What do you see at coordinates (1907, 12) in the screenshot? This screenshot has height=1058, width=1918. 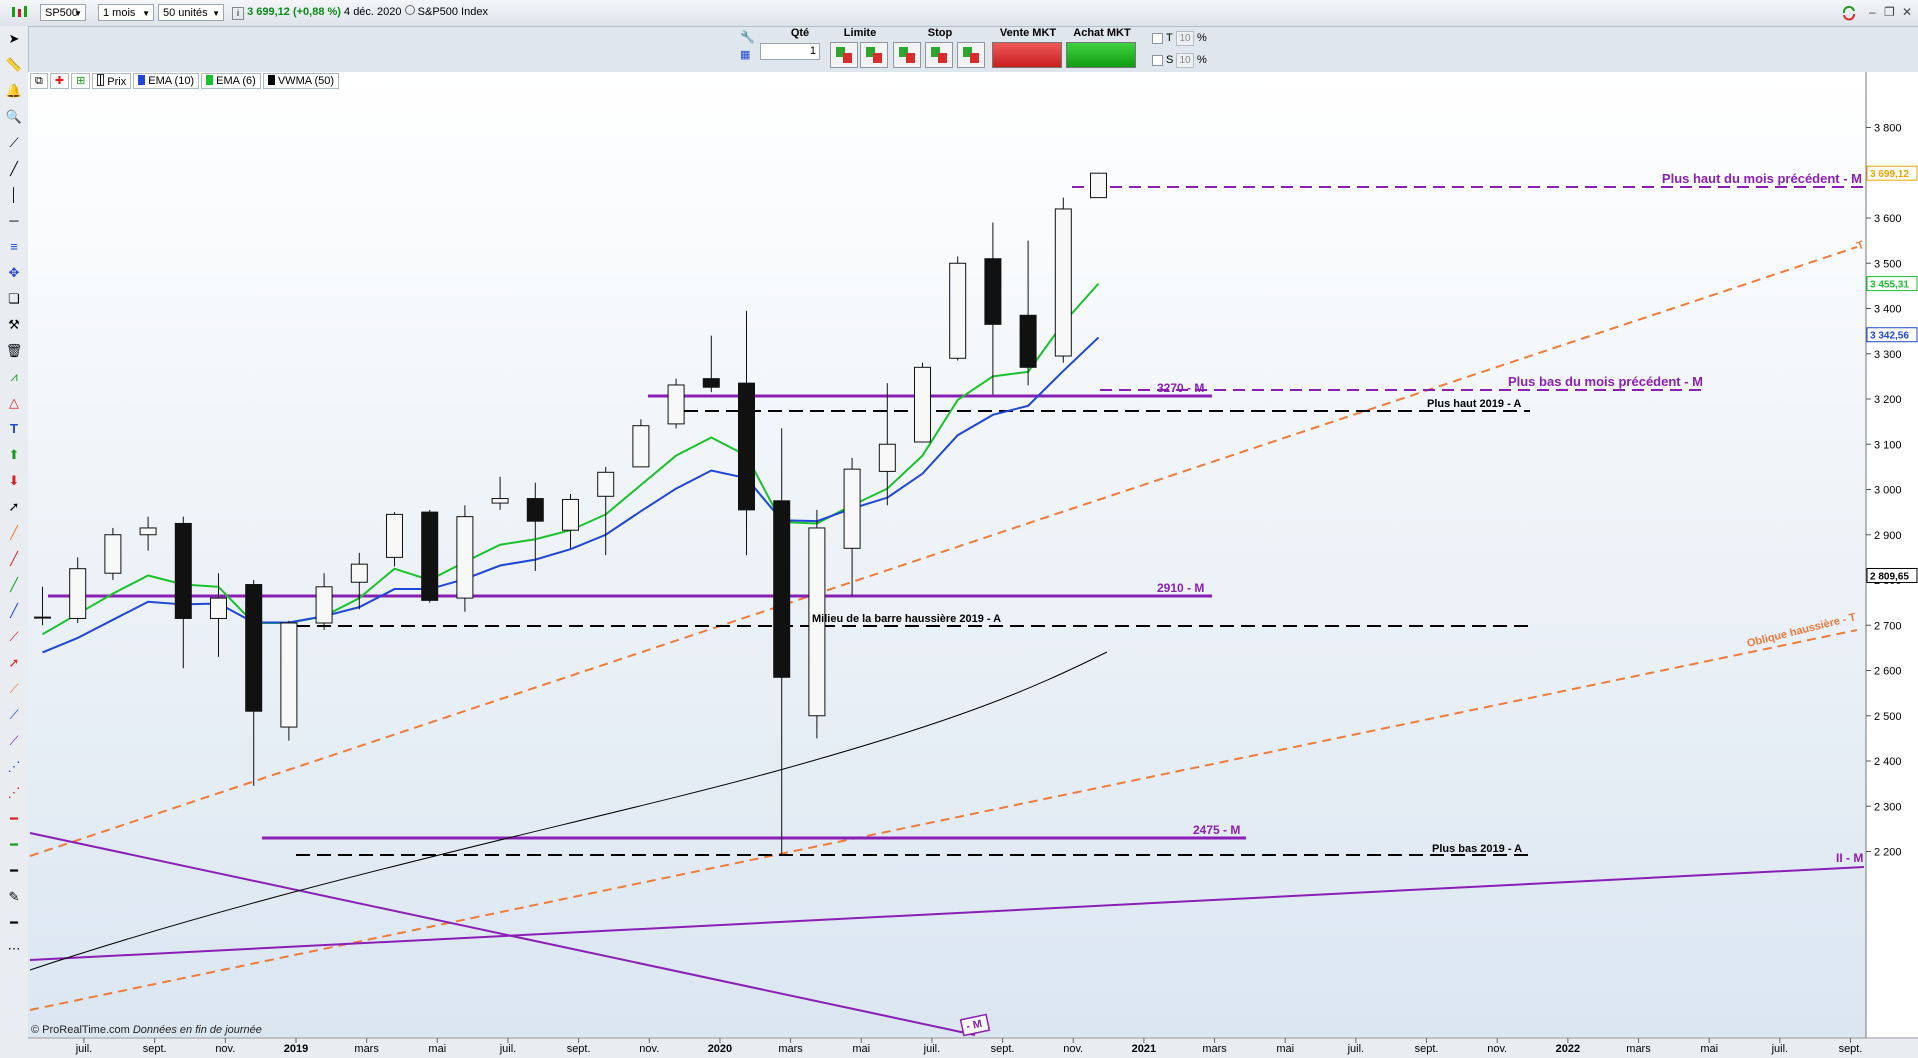 I see `close-icon: ✕` at bounding box center [1907, 12].